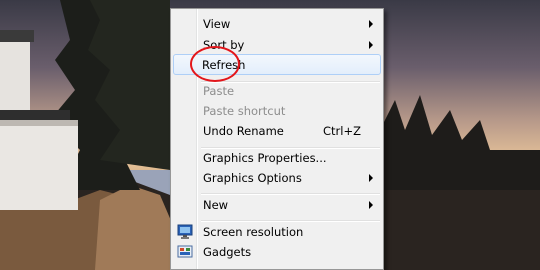 This screenshot has width=540, height=270. Describe the element at coordinates (215, 64) in the screenshot. I see `highlight-annotation-circle` at that location.